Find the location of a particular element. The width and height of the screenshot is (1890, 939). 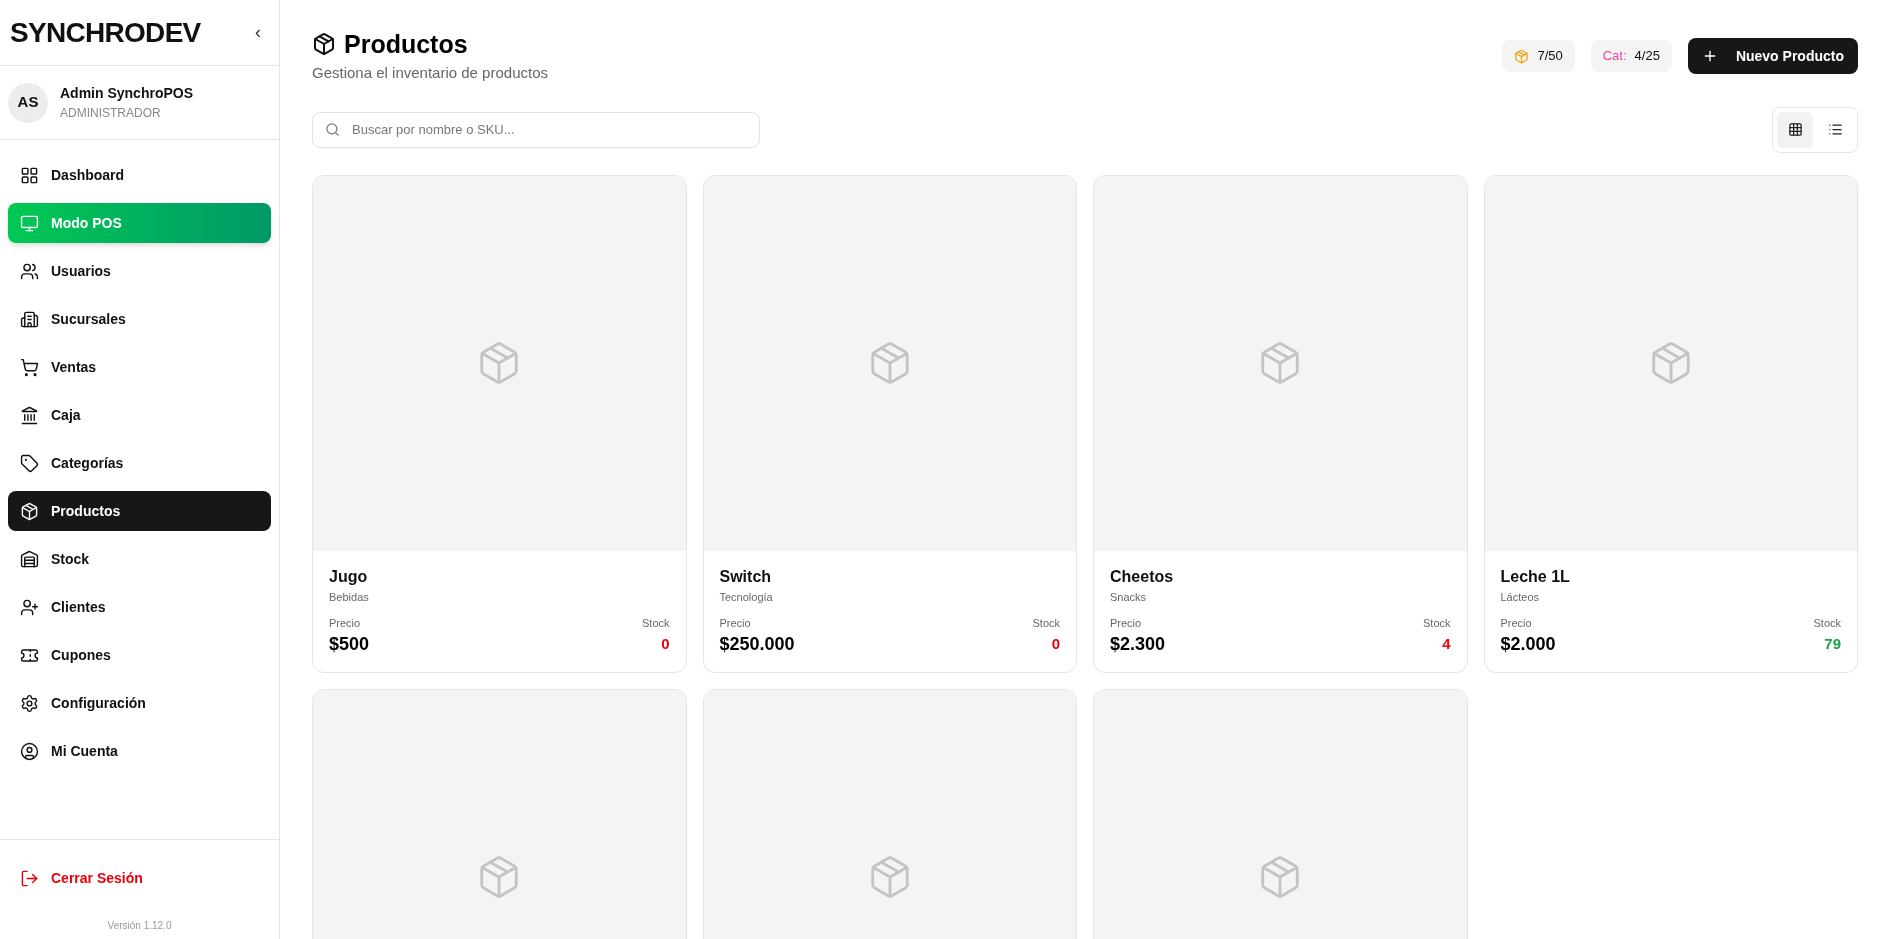

new-product-button: Nuevo Producto is located at coordinates (1772, 56).